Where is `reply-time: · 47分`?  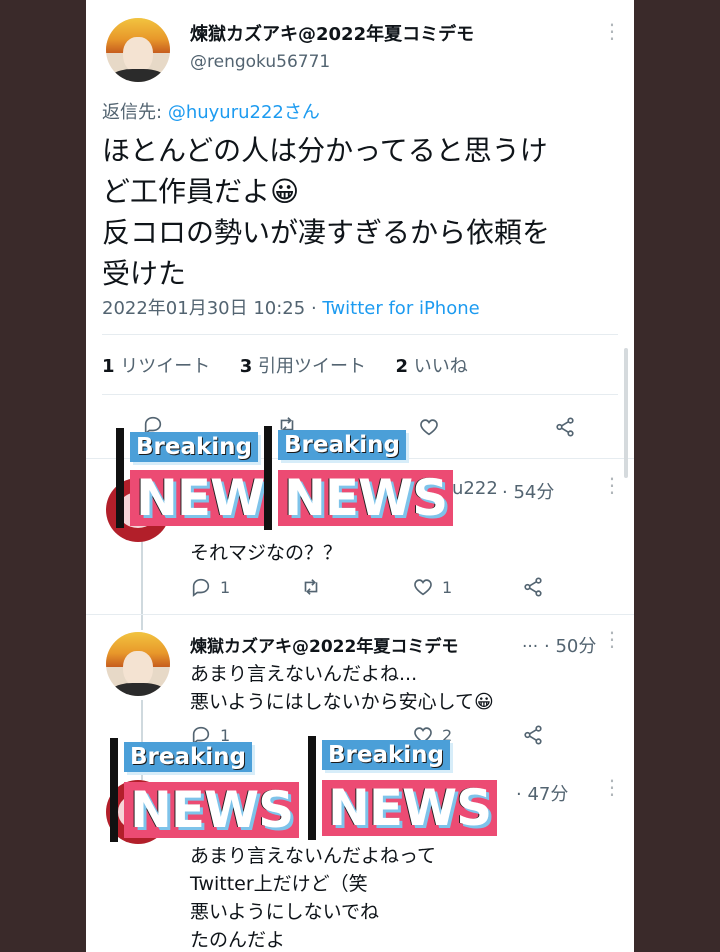
reply-time: · 47分 is located at coordinates (542, 793).